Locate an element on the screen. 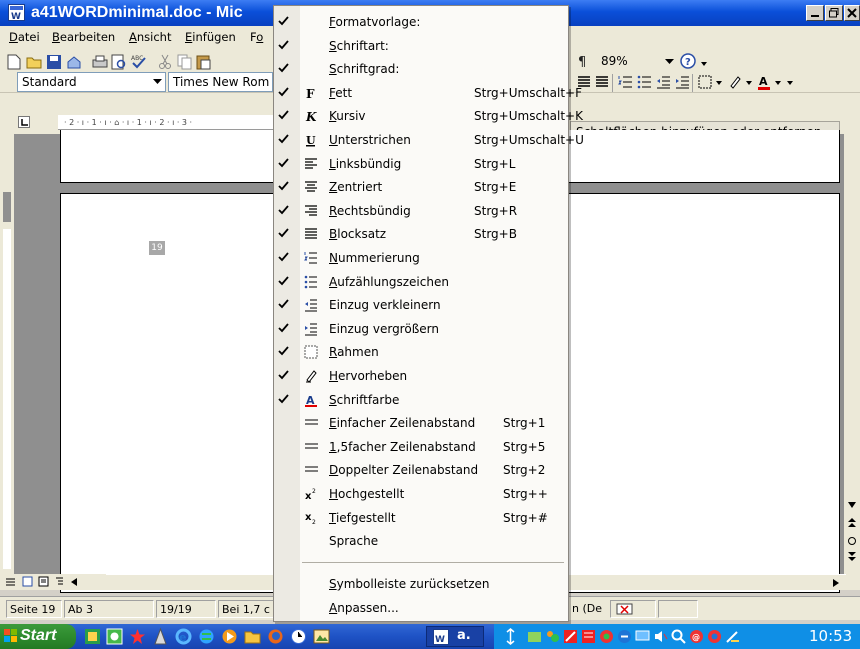 The width and height of the screenshot is (860, 649). tray-search-icon is located at coordinates (678, 636).